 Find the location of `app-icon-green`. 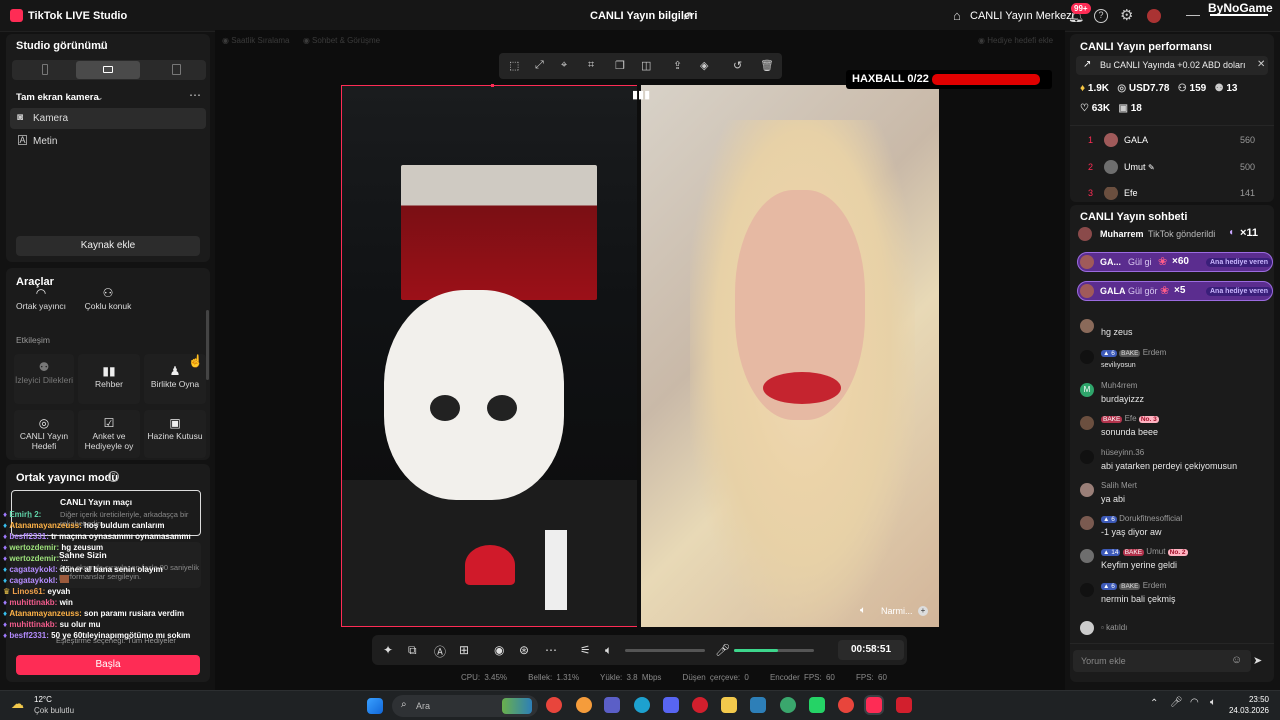

app-icon-green is located at coordinates (788, 705).